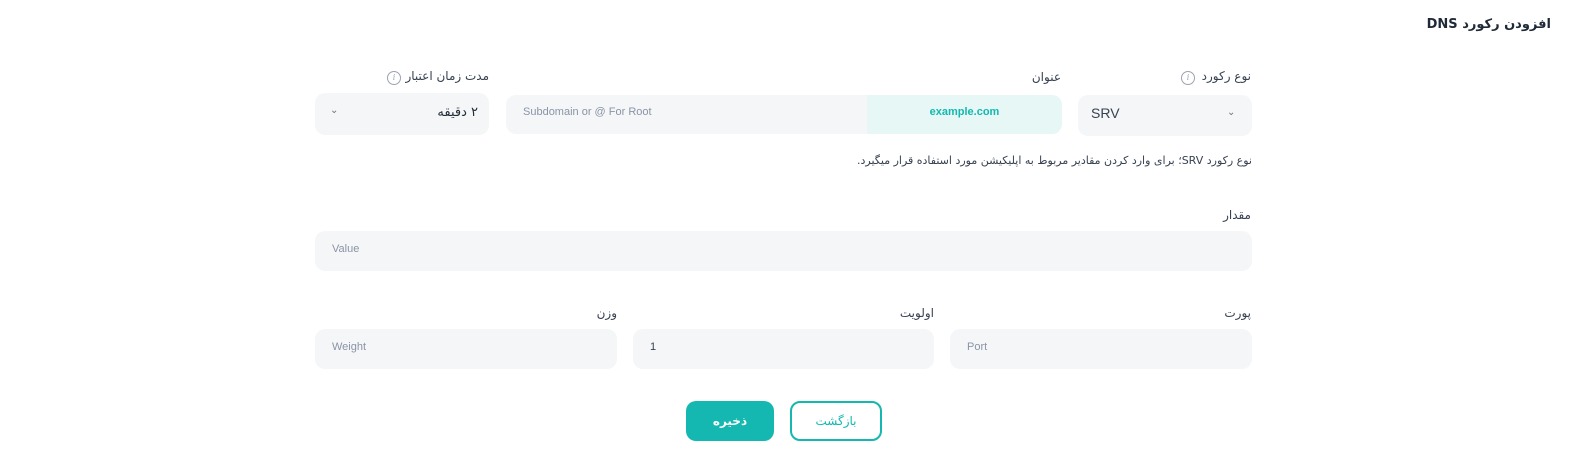  Describe the element at coordinates (784, 114) in the screenshot. I see `name-field: Subdomain or @ For Root example.com` at that location.